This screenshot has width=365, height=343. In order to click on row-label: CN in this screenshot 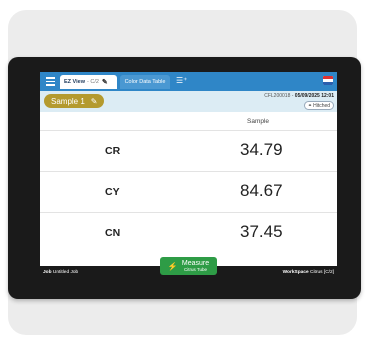, I will do `click(113, 233)`.